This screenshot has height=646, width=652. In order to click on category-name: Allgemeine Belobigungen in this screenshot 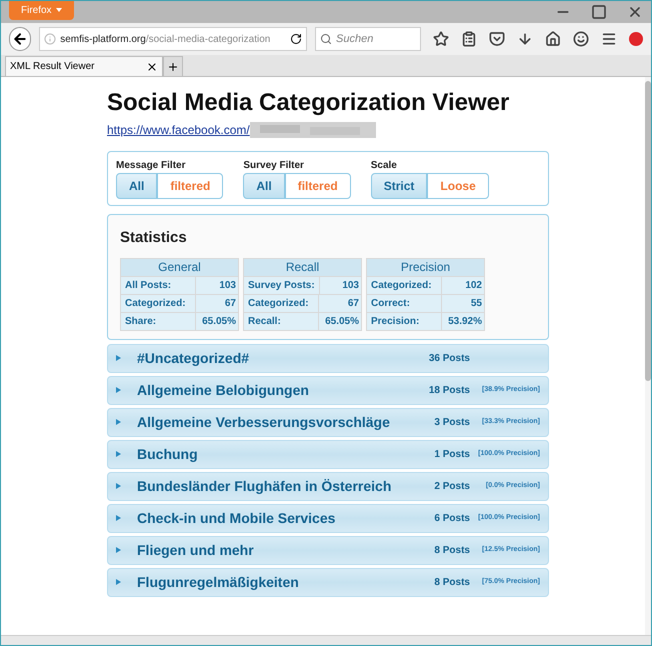, I will do `click(223, 390)`.